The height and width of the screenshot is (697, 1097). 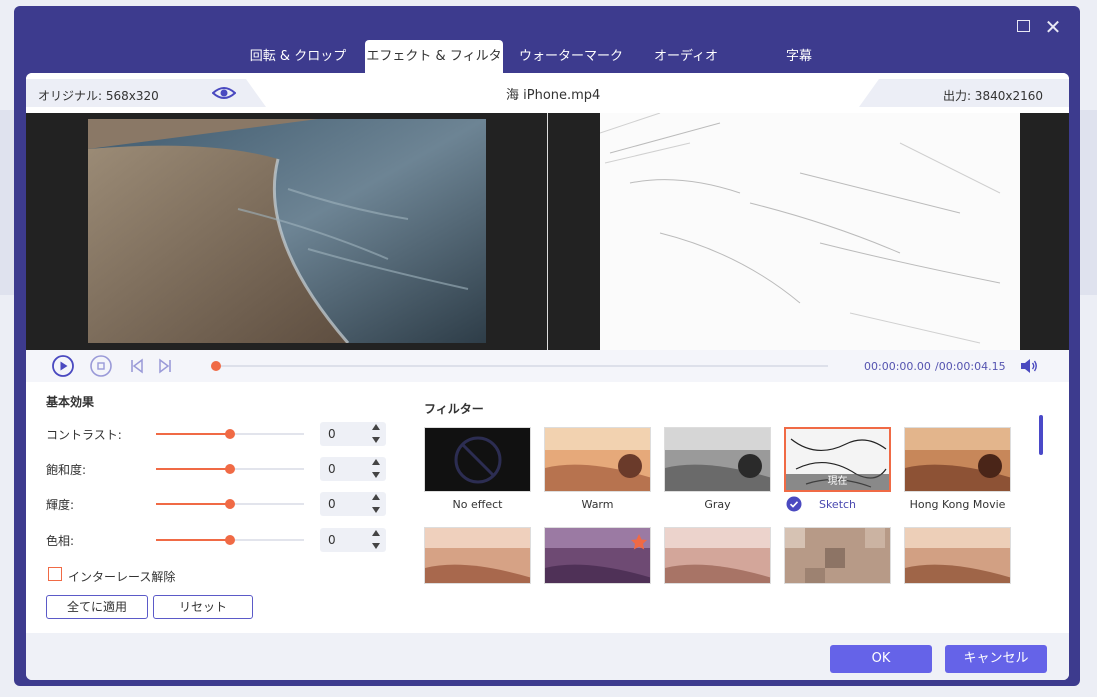 What do you see at coordinates (298, 57) in the screenshot?
I see `tab-rotate-crop: 回転 & クロップ` at bounding box center [298, 57].